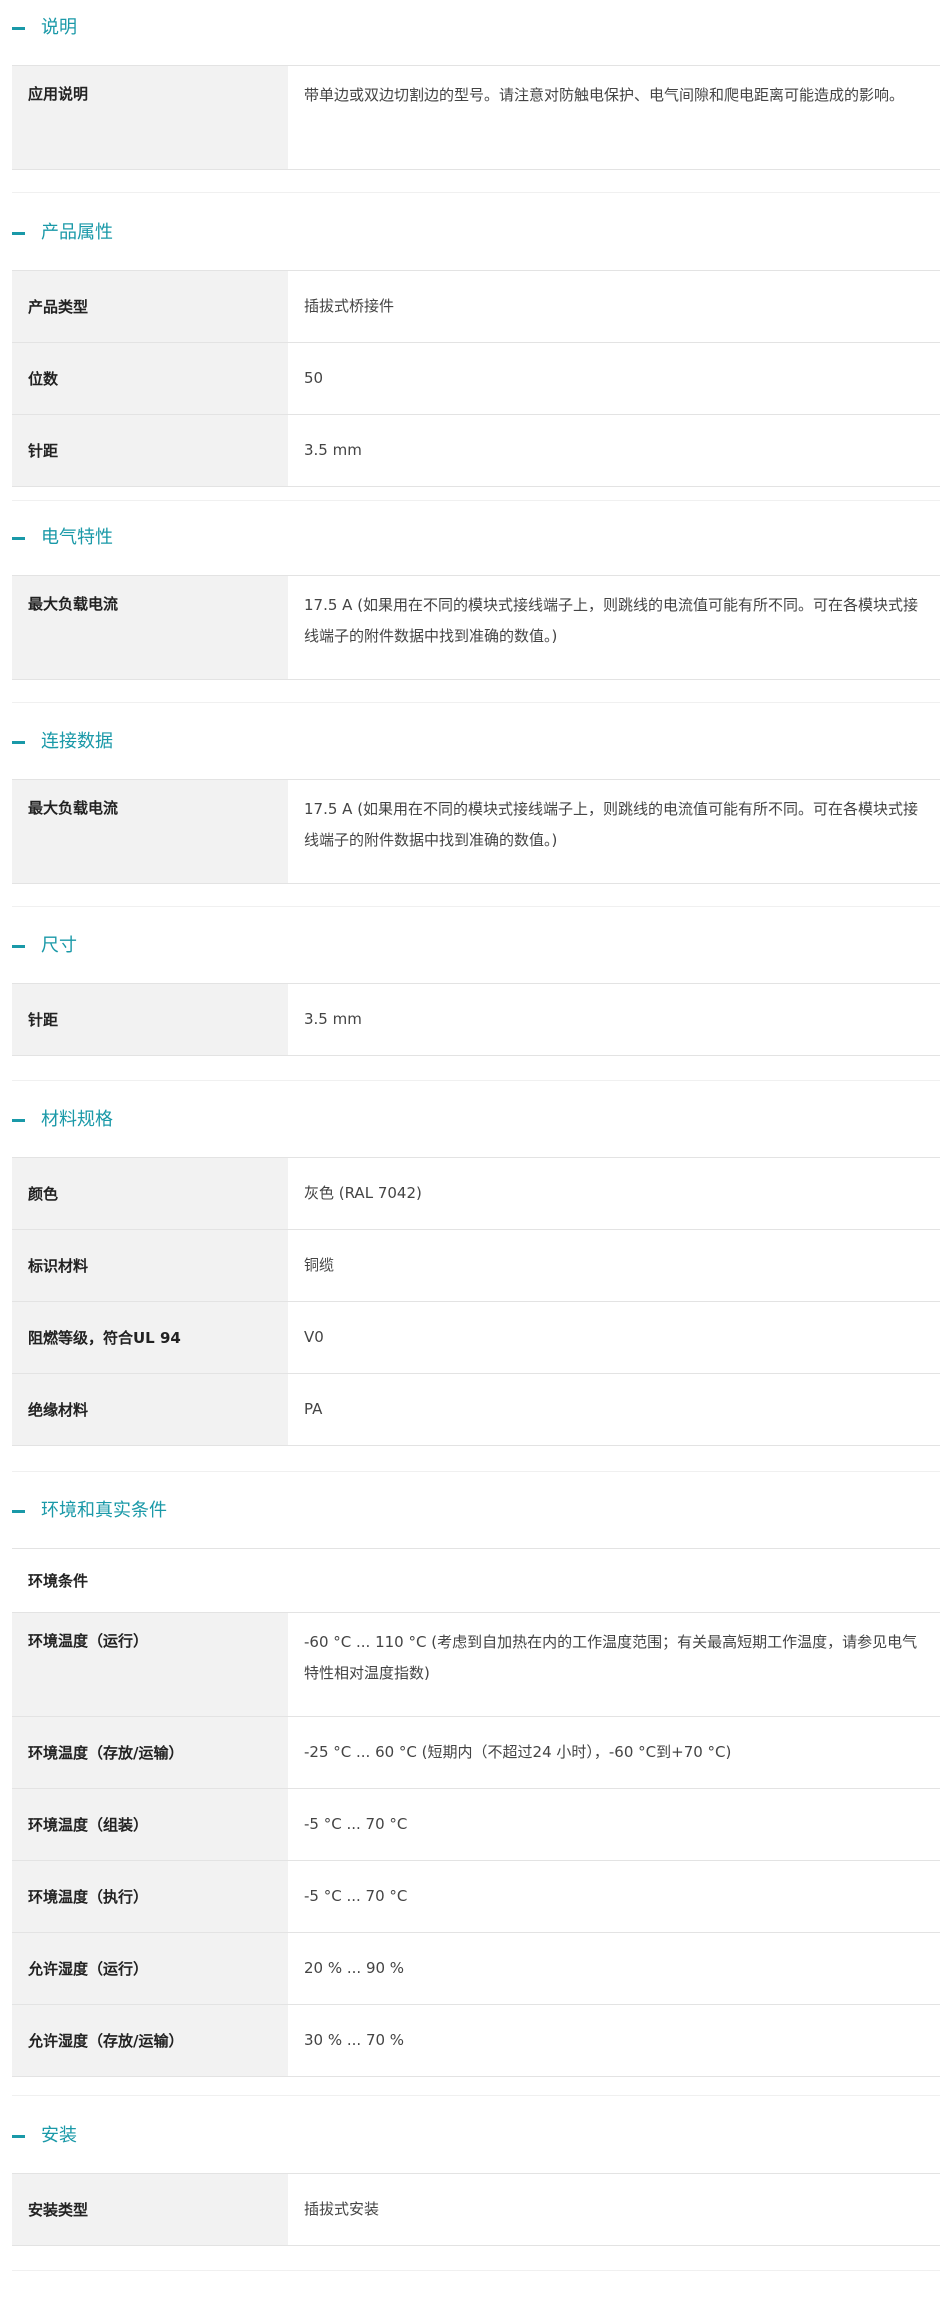  Describe the element at coordinates (476, 233) in the screenshot. I see `section-header-product-properties: 产品属性` at that location.